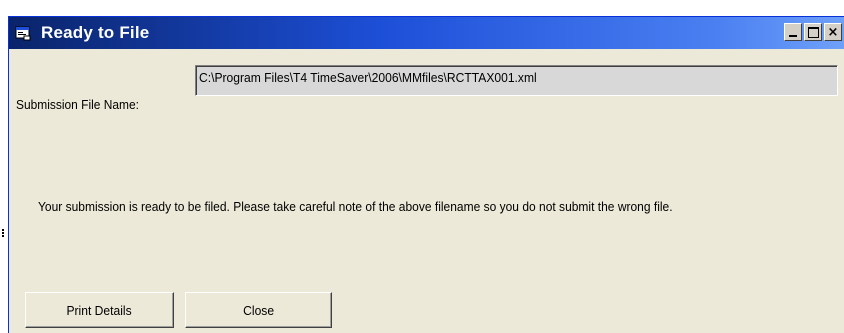 This screenshot has width=844, height=333. Describe the element at coordinates (77, 104) in the screenshot. I see `submission-file-name-label: Submission File Name:` at that location.